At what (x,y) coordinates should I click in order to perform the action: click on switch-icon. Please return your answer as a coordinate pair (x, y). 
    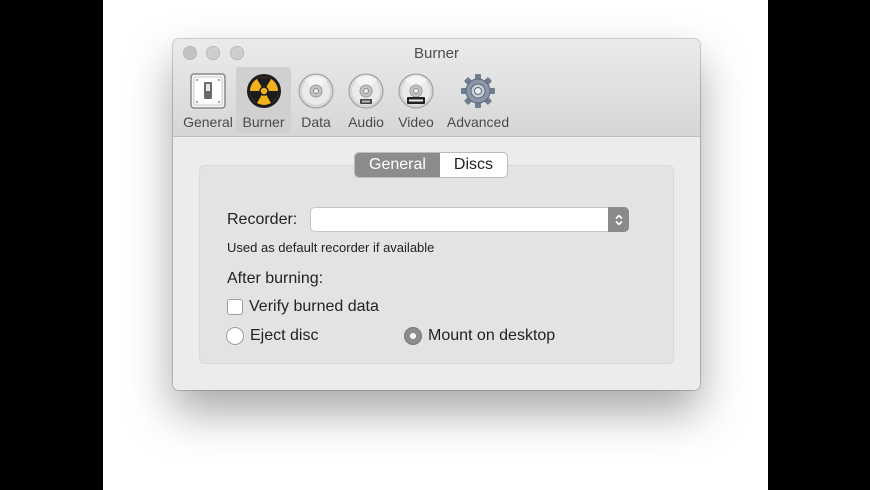
    Looking at the image, I should click on (208, 91).